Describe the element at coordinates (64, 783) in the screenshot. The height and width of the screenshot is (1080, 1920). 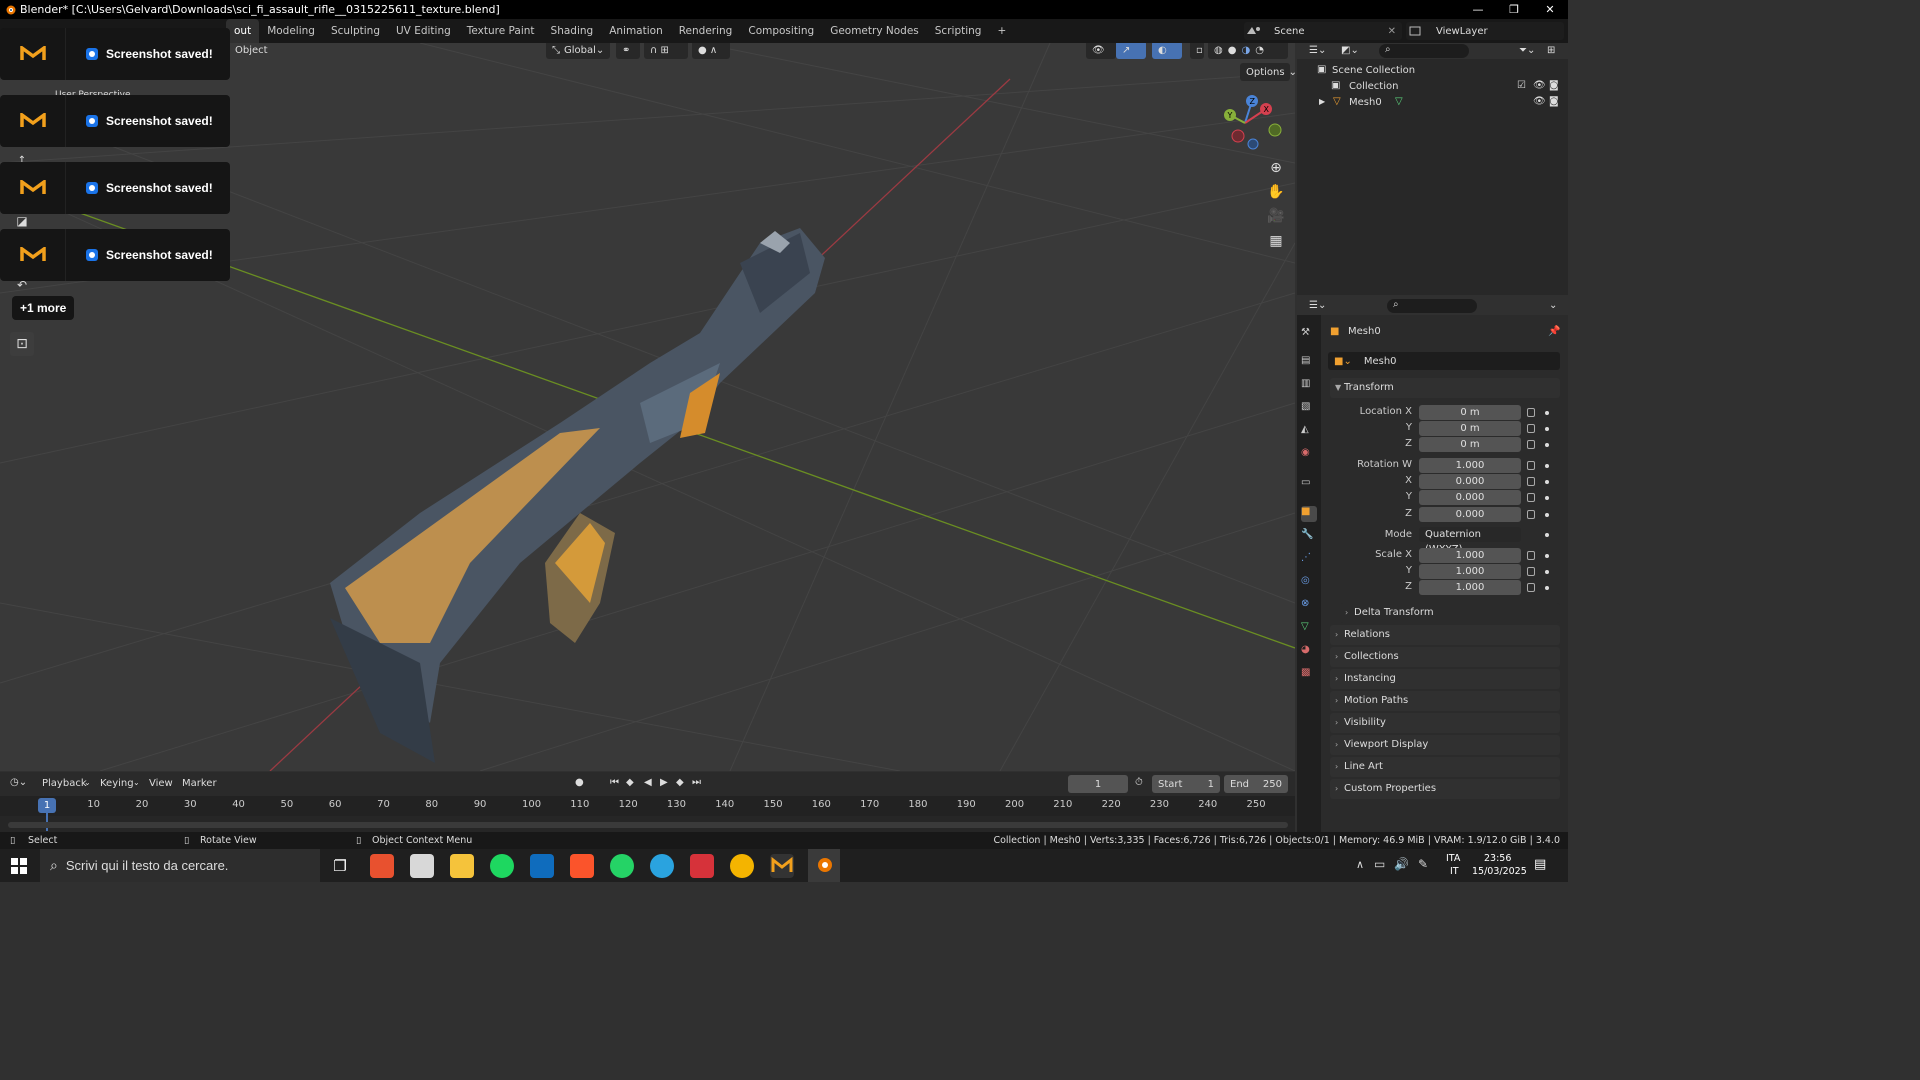
I see `playback-menu: Playback` at that location.